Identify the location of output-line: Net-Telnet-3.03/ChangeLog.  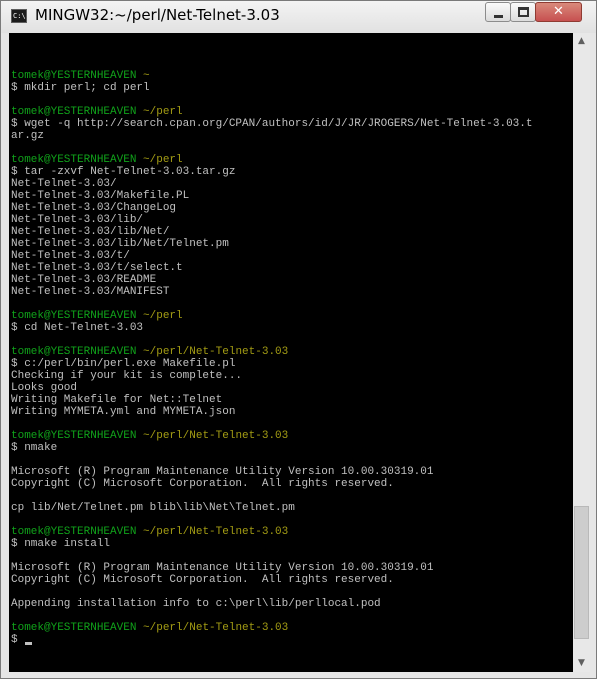
(94, 208).